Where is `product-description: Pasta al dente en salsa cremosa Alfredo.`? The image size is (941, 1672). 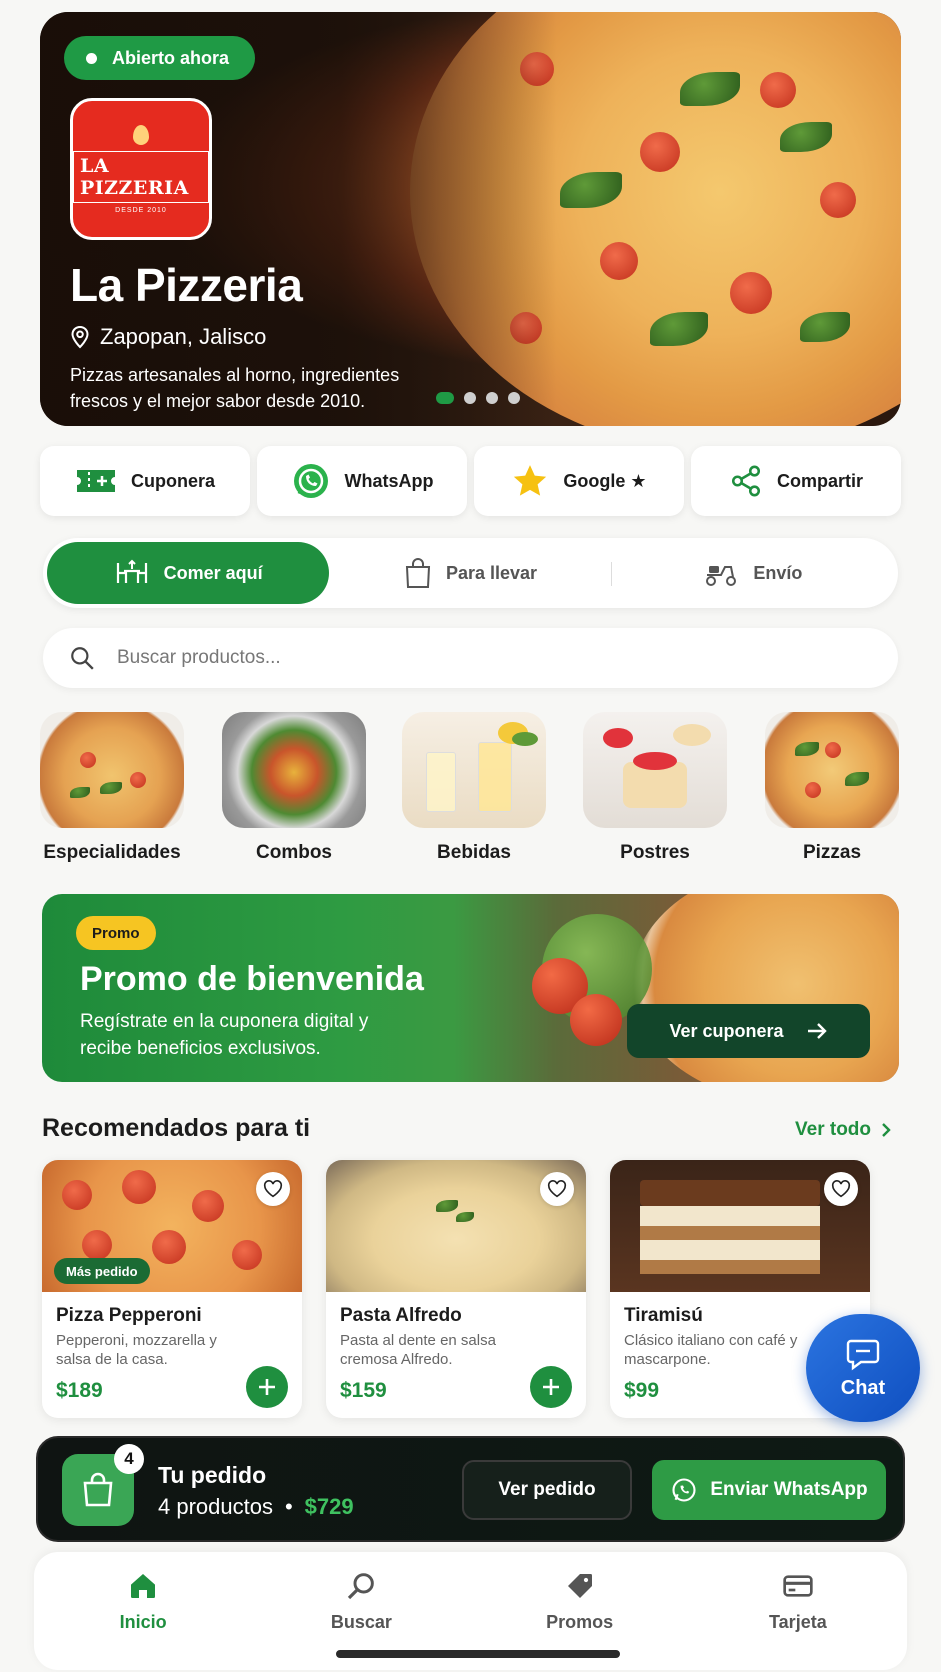
product-description: Pasta al dente en salsa cremosa Alfredo. is located at coordinates (418, 1350).